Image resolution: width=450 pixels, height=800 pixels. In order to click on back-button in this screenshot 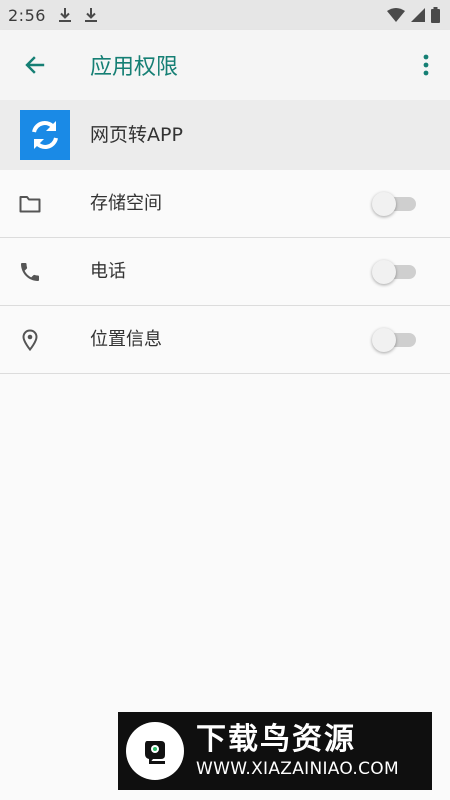, I will do `click(35, 65)`.